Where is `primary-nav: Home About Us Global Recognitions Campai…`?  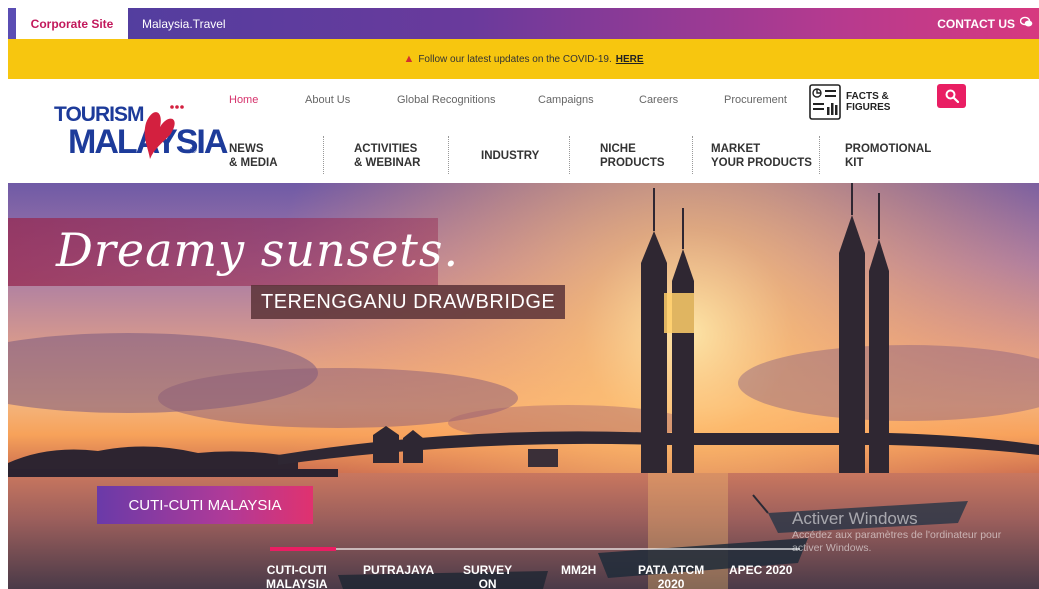 primary-nav: Home About Us Global Recognitions Campai… is located at coordinates (523, 102).